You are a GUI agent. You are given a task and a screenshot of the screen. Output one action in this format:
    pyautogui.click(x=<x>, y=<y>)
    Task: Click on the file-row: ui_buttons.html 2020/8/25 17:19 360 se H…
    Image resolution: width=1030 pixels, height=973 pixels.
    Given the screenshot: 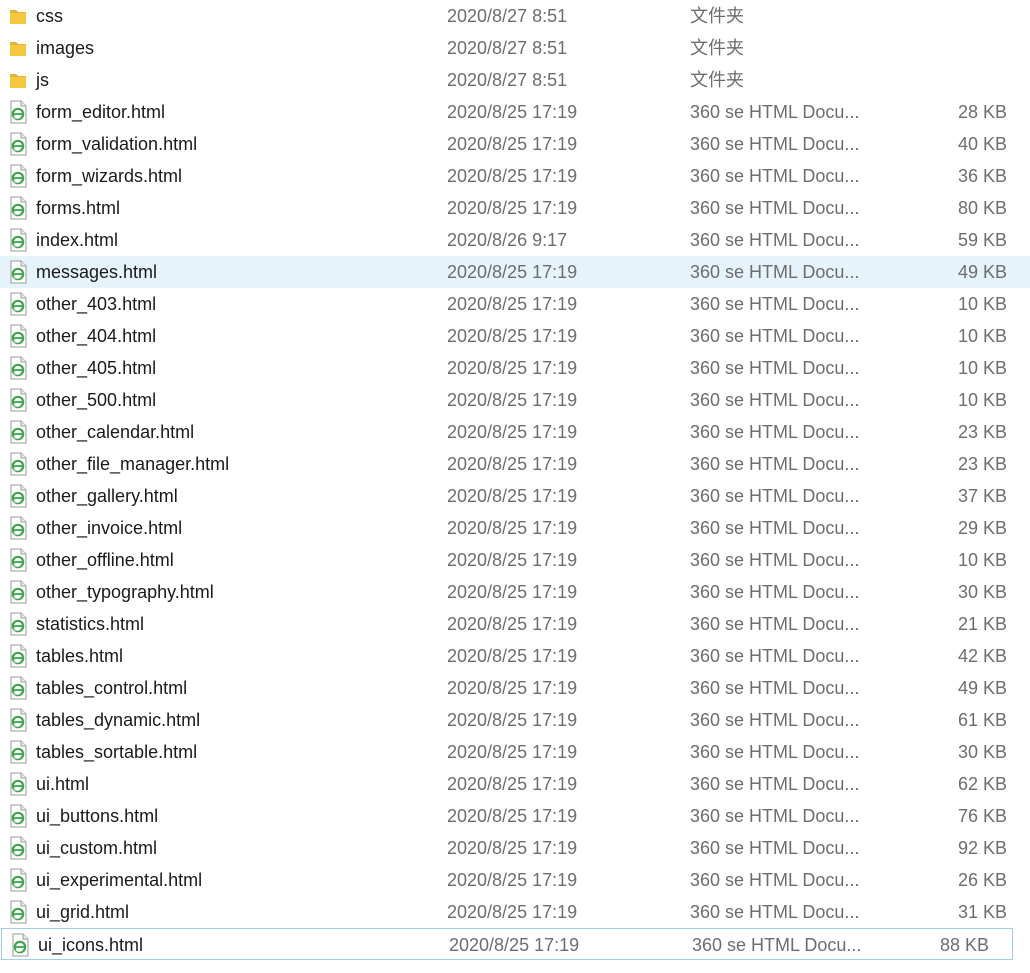 What is the action you would take?
    pyautogui.click(x=515, y=816)
    